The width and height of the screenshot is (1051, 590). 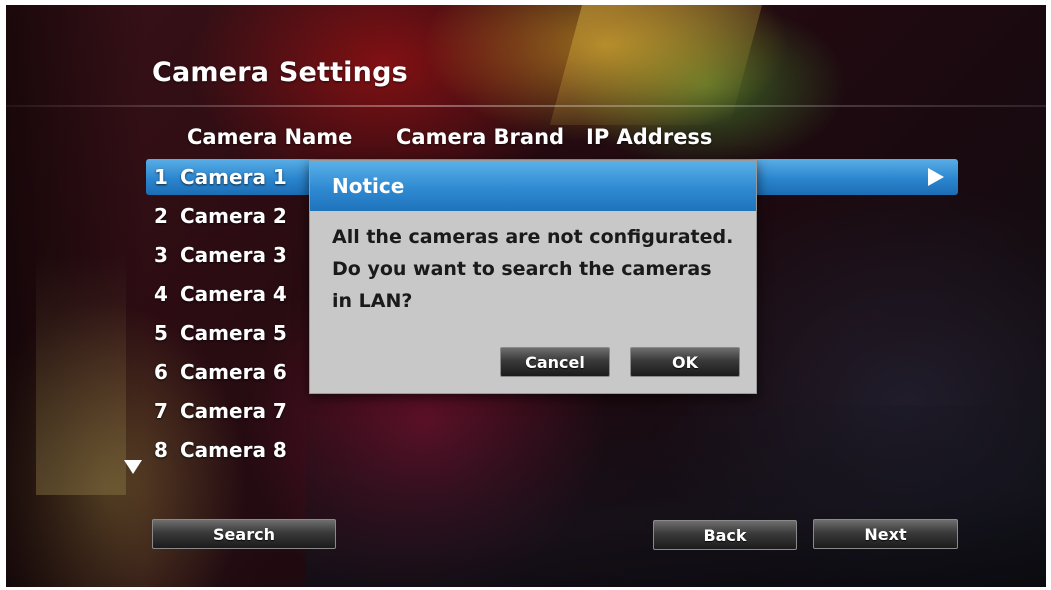 What do you see at coordinates (685, 362) in the screenshot?
I see `ok-button: OK` at bounding box center [685, 362].